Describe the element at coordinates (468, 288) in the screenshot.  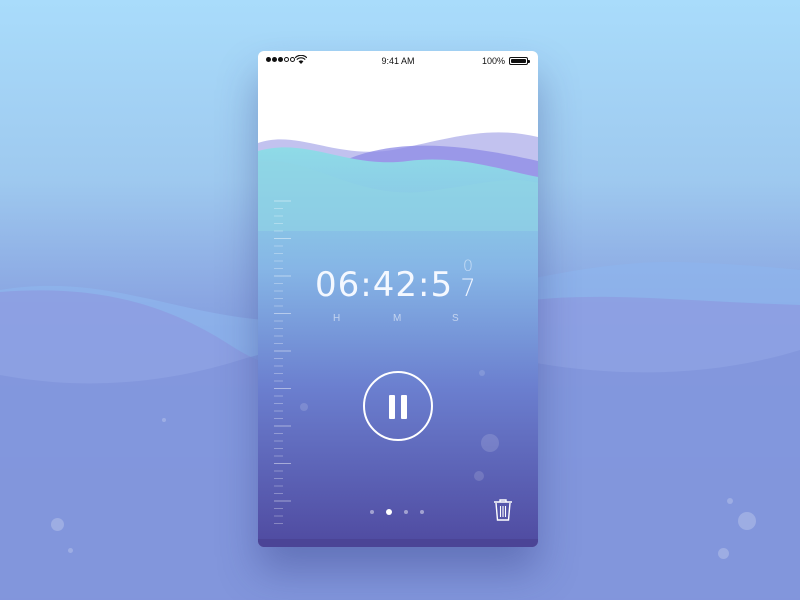
I see `timer-digit-current: 7` at that location.